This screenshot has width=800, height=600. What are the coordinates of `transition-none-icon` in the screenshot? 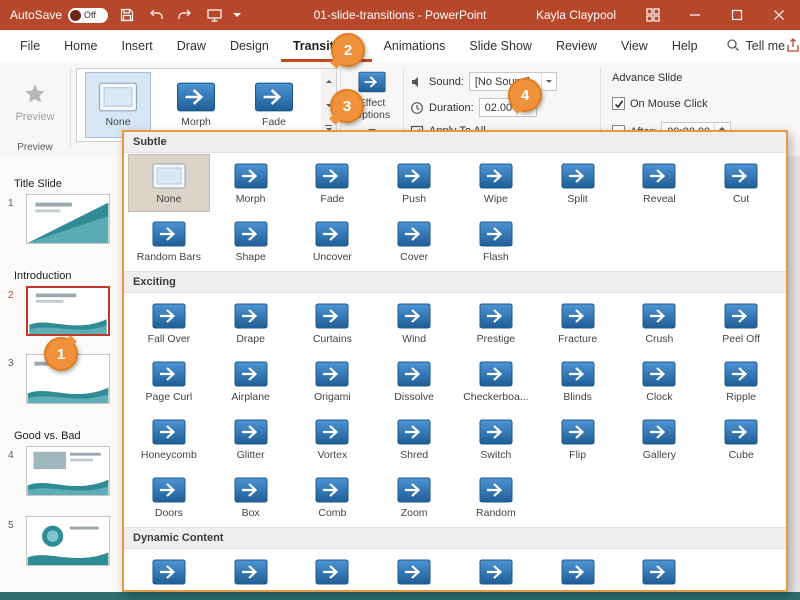 It's located at (118, 97).